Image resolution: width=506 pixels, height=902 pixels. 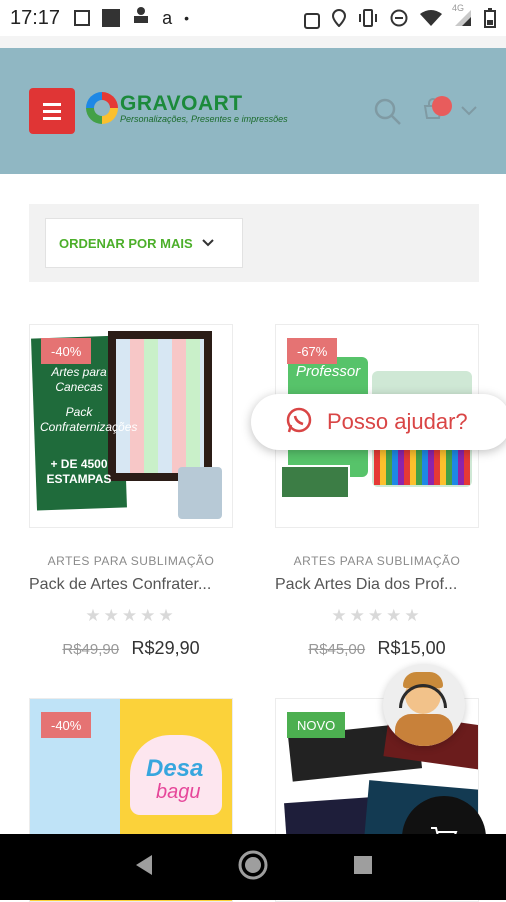 I want to click on product-art-tag, so click(x=315, y=482).